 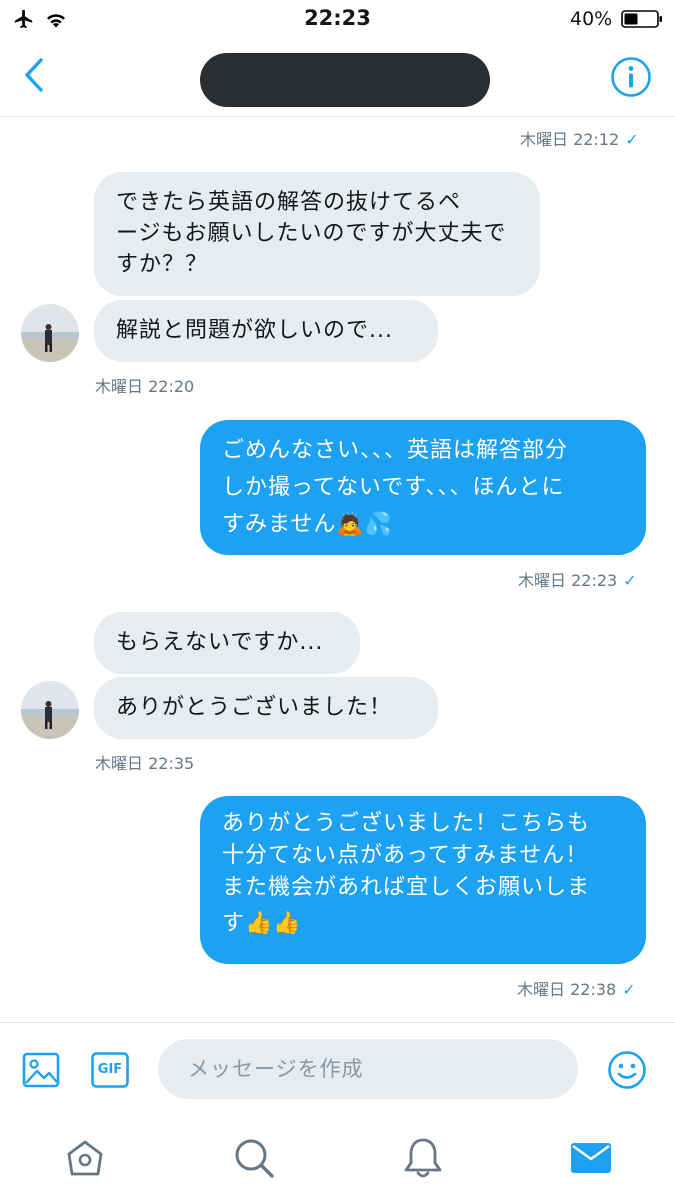 What do you see at coordinates (631, 77) in the screenshot?
I see `info-icon` at bounding box center [631, 77].